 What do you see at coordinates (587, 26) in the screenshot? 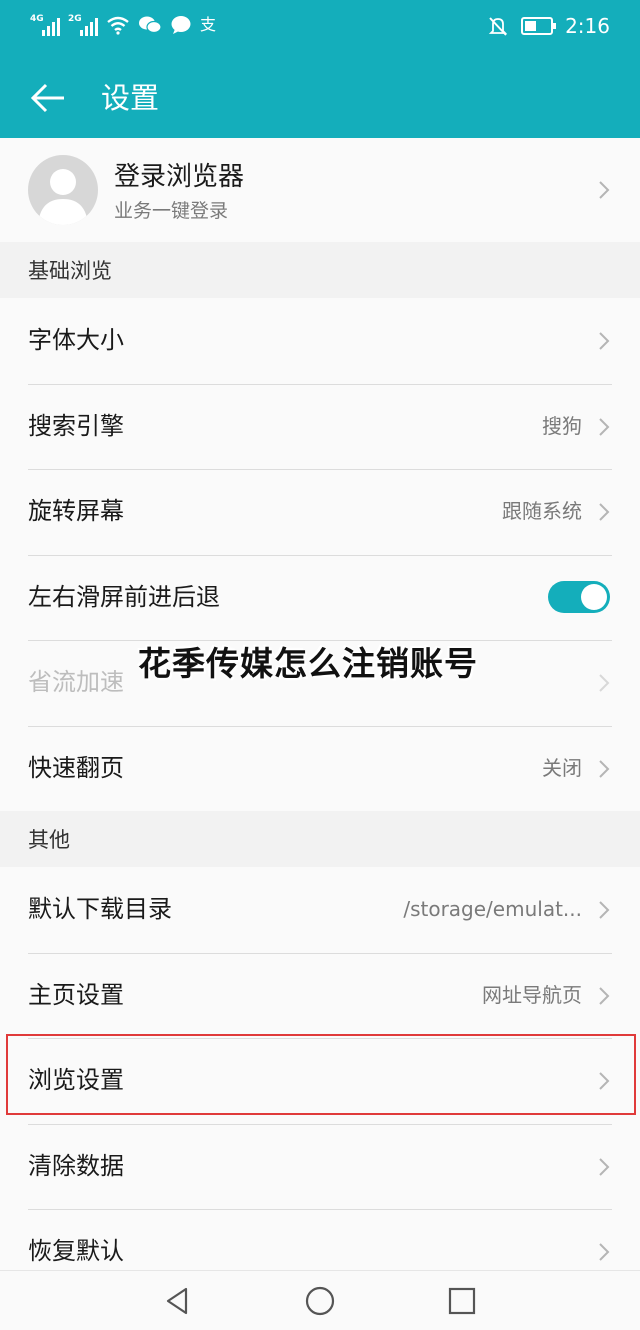
I see `clock: 2:16` at bounding box center [587, 26].